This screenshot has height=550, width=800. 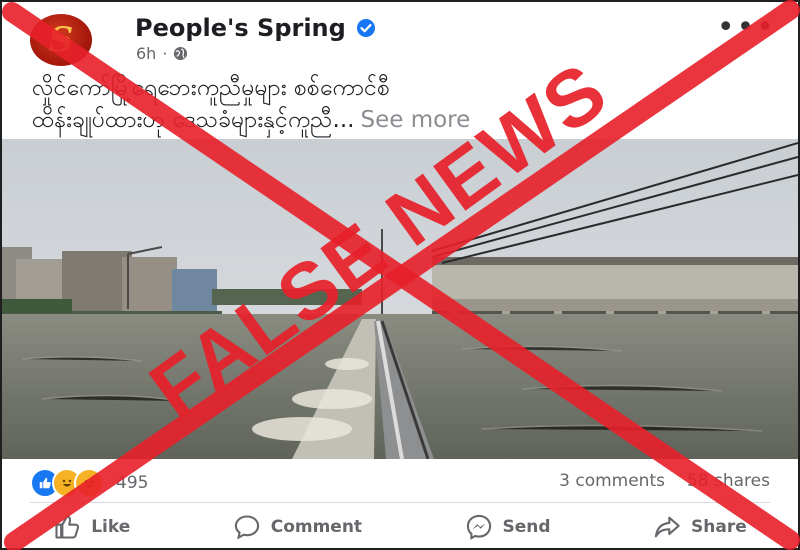 What do you see at coordinates (667, 527) in the screenshot?
I see `share-arrow-icon` at bounding box center [667, 527].